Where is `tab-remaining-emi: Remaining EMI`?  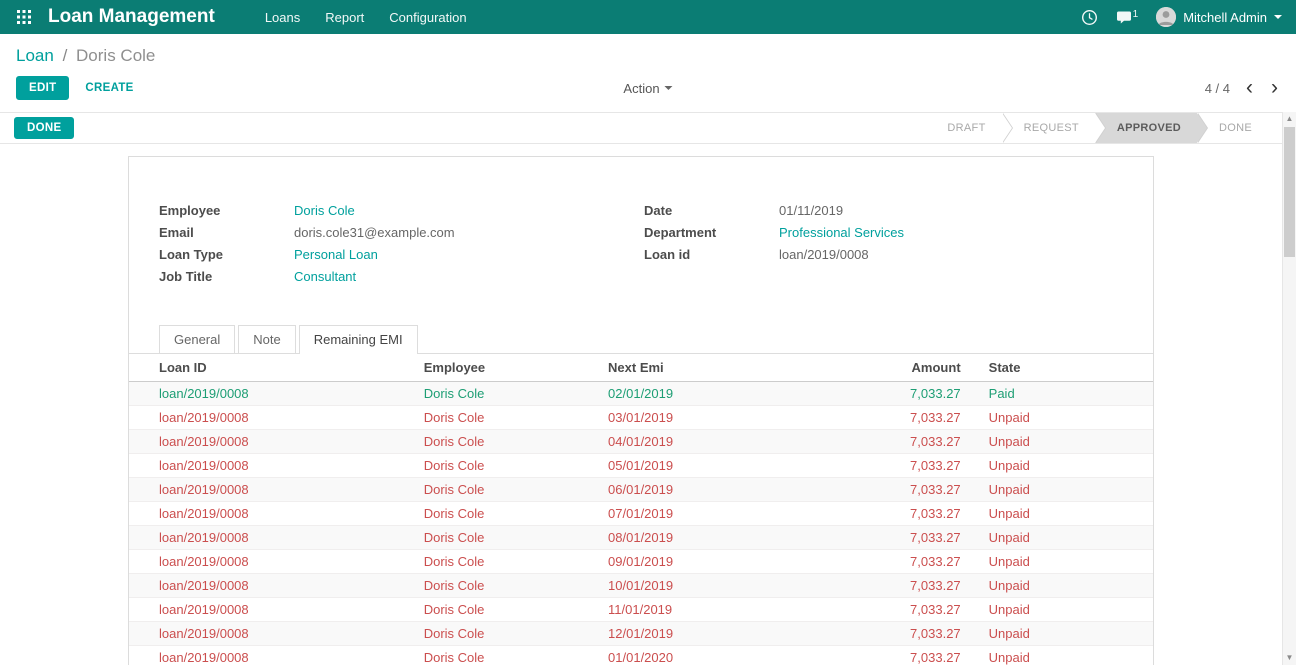
tab-remaining-emi: Remaining EMI is located at coordinates (358, 339).